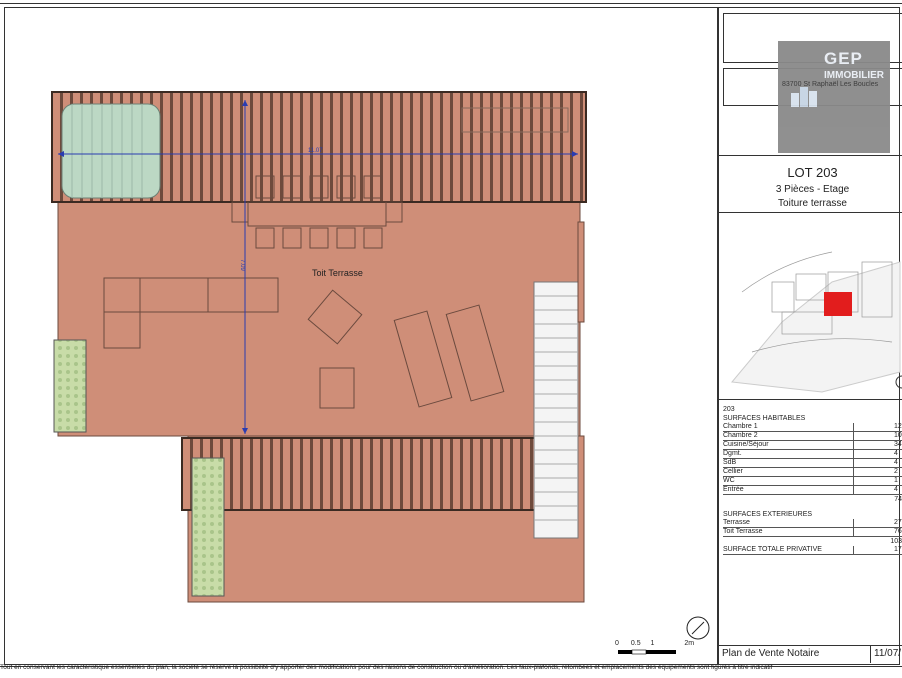 Image resolution: width=902 pixels, height=678 pixels. I want to click on location-map, so click(816, 322).